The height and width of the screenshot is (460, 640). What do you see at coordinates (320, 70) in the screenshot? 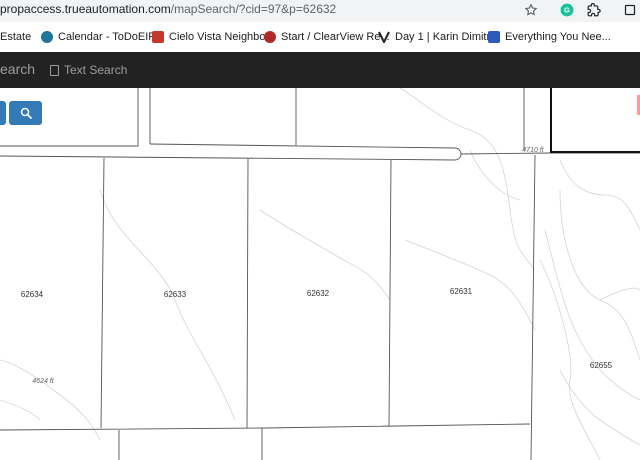
I see `app-navbar: earch Text Search` at bounding box center [320, 70].